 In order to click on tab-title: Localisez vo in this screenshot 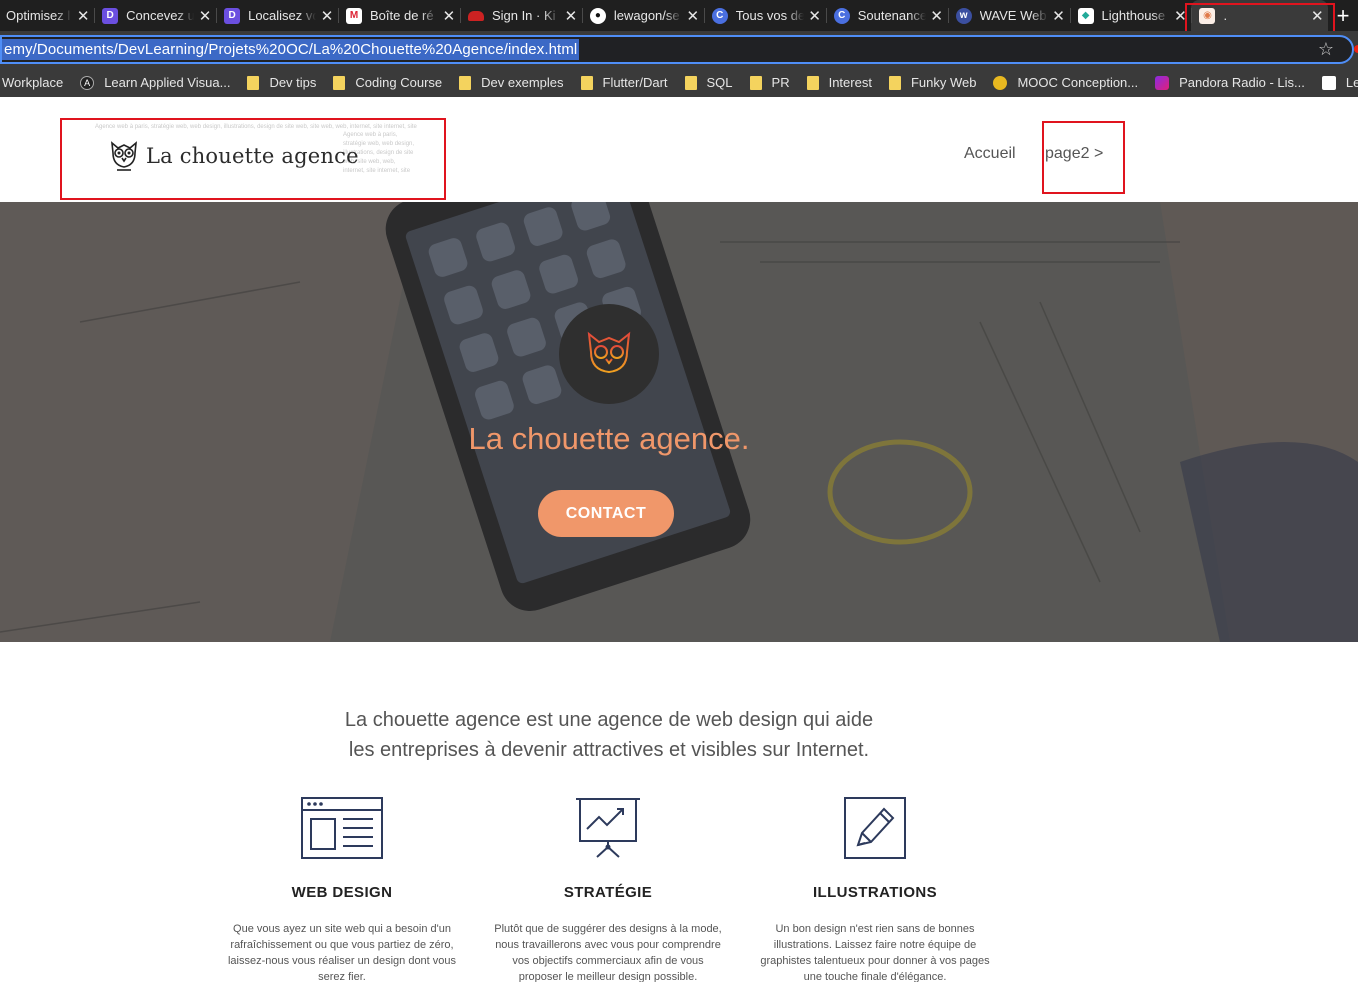, I will do `click(282, 15)`.